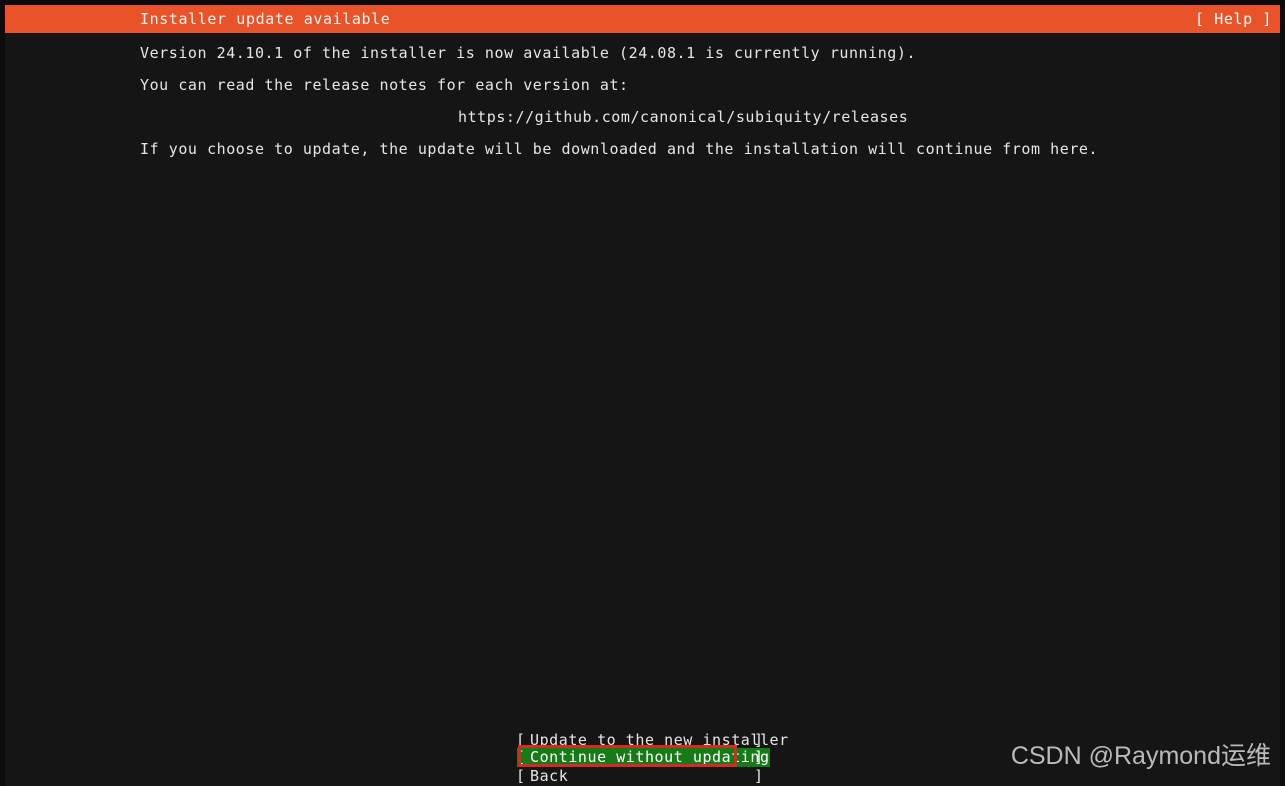  I want to click on watermark: CSDN @Raymond运维, so click(1140, 756).